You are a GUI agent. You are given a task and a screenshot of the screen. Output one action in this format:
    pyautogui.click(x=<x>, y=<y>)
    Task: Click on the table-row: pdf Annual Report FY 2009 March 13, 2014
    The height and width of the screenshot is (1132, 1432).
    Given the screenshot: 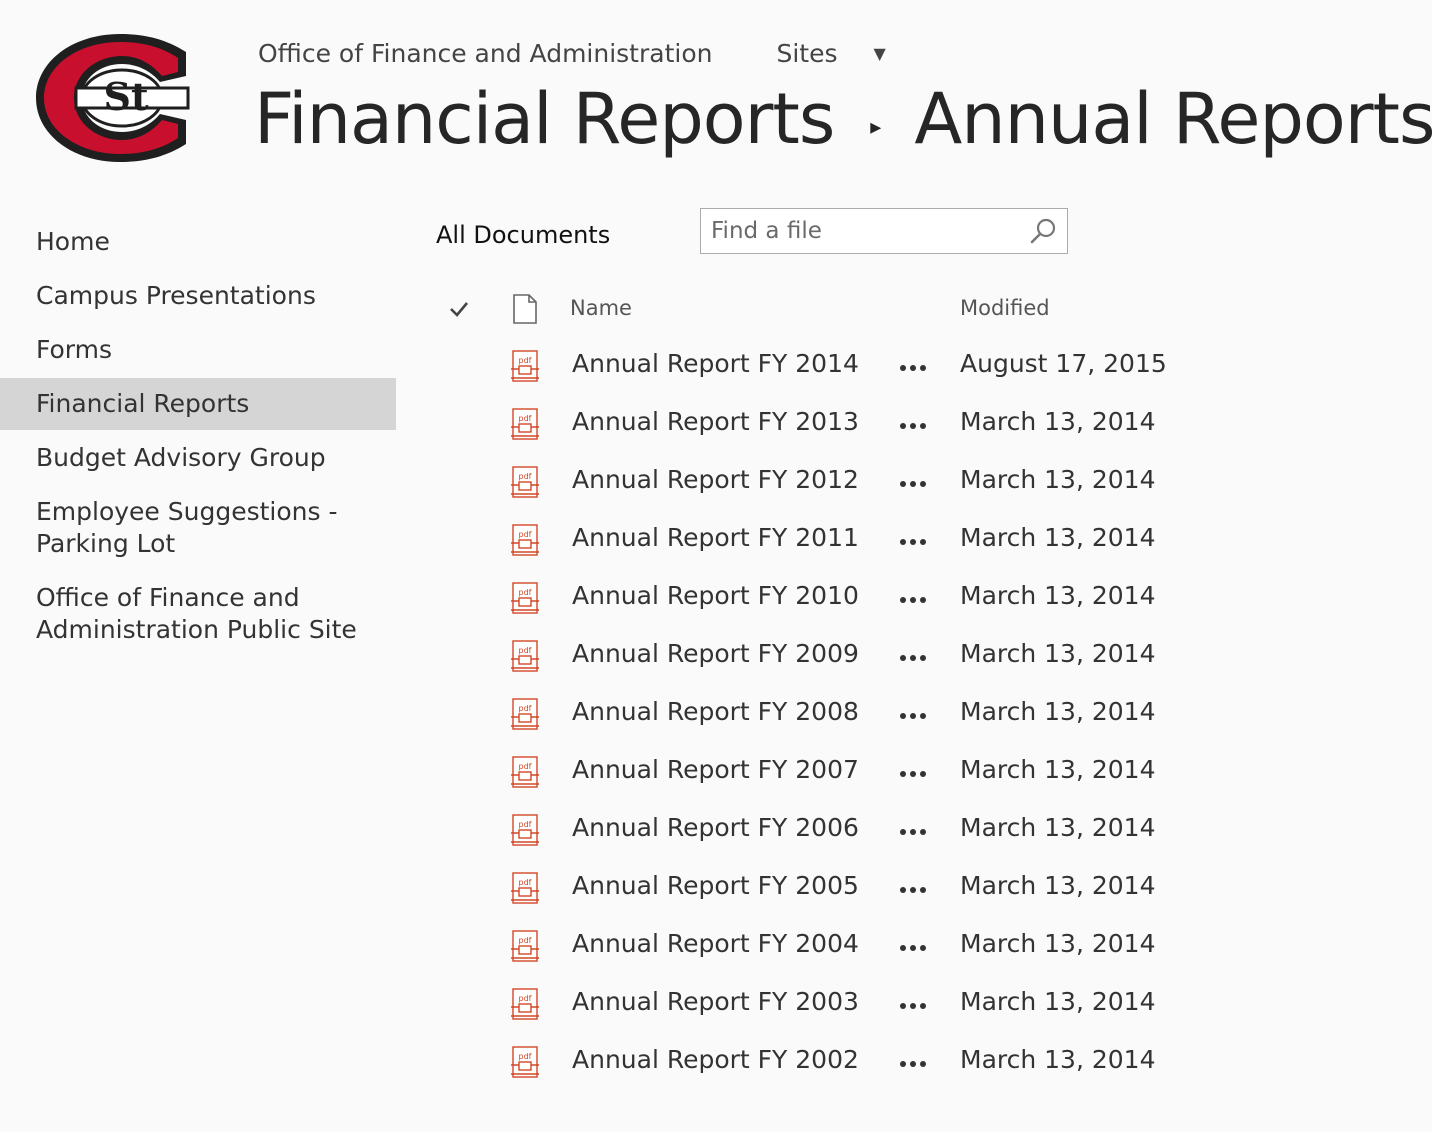 What is the action you would take?
    pyautogui.click(x=820, y=657)
    